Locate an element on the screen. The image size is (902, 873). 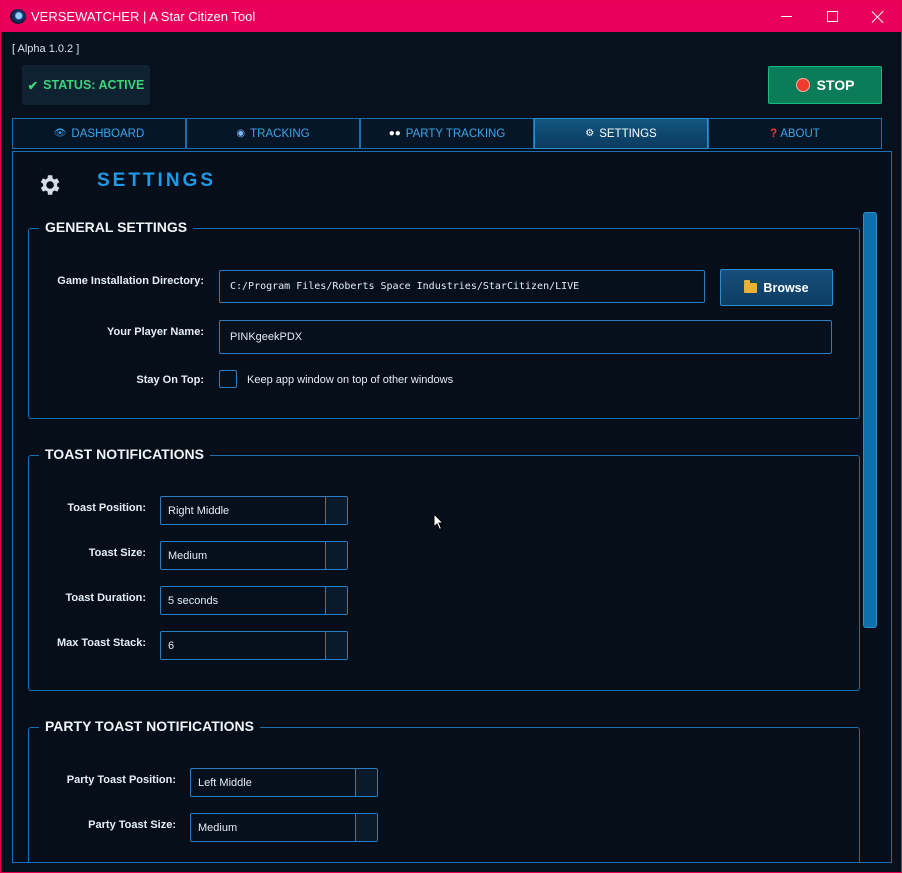
max-toast-stack-label: Max Toast Stack: is located at coordinates (101, 643).